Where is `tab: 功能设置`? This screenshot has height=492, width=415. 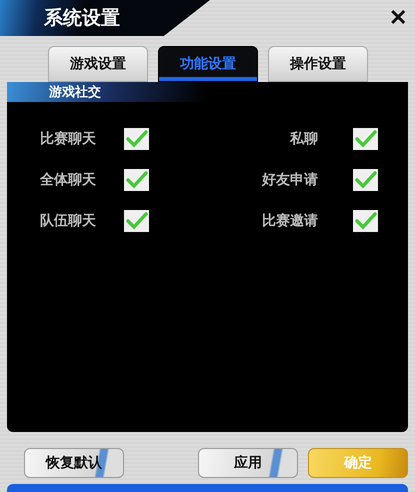
tab: 功能设置 is located at coordinates (208, 64).